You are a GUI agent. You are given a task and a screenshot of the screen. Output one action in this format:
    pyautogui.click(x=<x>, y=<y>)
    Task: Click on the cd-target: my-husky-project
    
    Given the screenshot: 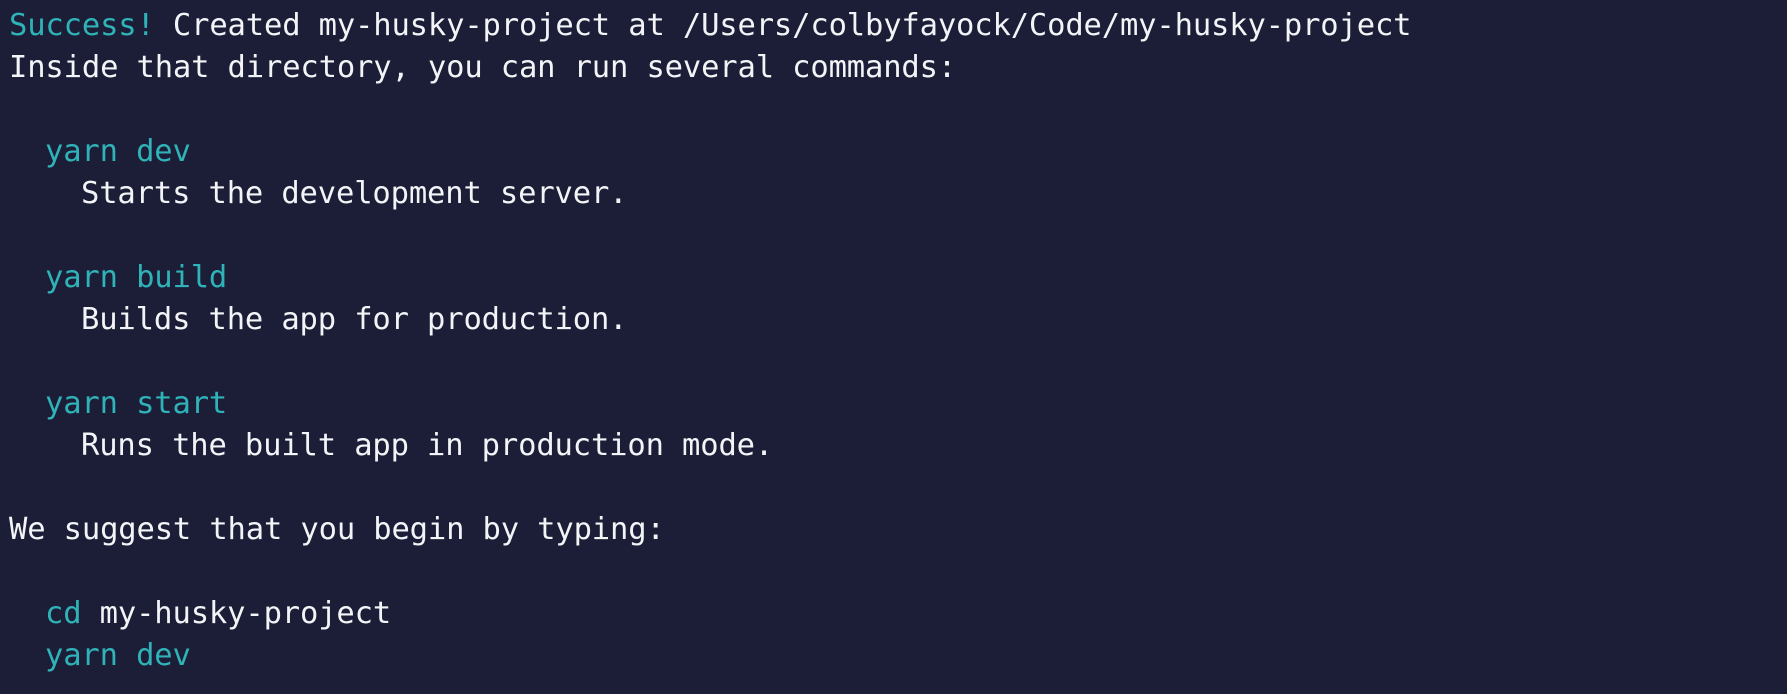 What is the action you would take?
    pyautogui.click(x=236, y=613)
    